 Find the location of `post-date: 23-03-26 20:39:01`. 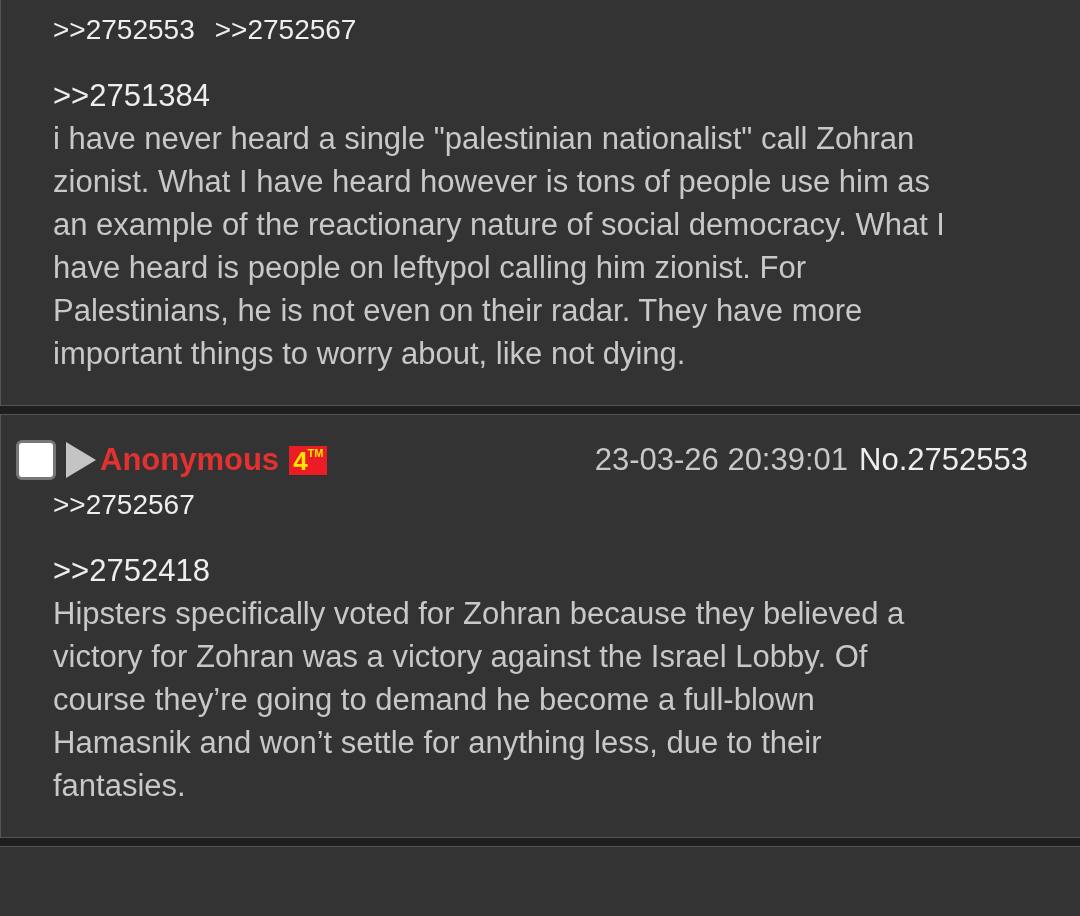

post-date: 23-03-26 20:39:01 is located at coordinates (721, 459).